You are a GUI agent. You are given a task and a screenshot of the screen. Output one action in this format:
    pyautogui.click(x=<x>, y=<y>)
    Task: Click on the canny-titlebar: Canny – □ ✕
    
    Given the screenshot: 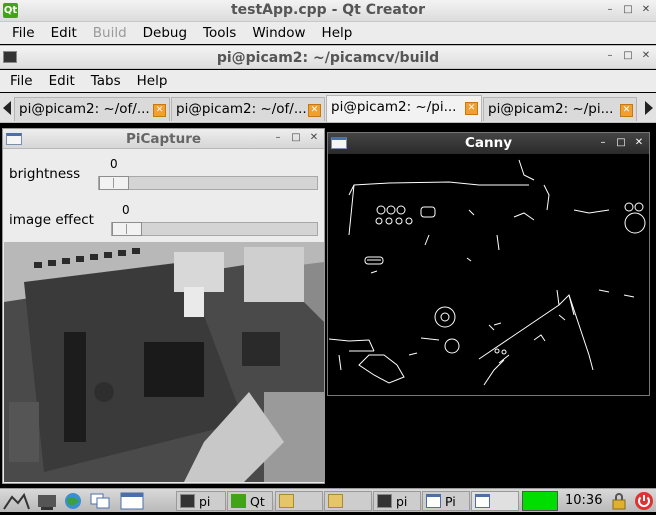 What is the action you would take?
    pyautogui.click(x=488, y=143)
    